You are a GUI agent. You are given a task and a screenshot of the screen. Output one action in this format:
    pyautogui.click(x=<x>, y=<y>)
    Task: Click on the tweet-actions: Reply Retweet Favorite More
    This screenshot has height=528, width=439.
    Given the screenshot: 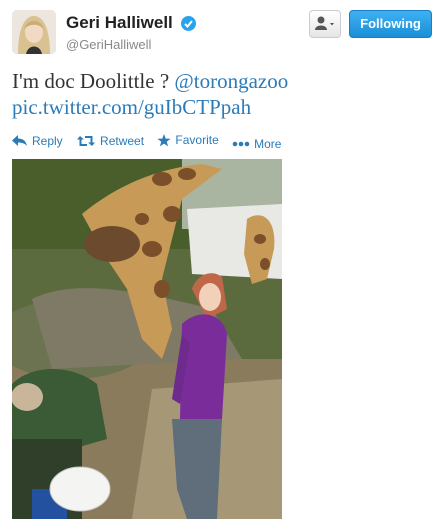 What is the action you would take?
    pyautogui.click(x=151, y=142)
    